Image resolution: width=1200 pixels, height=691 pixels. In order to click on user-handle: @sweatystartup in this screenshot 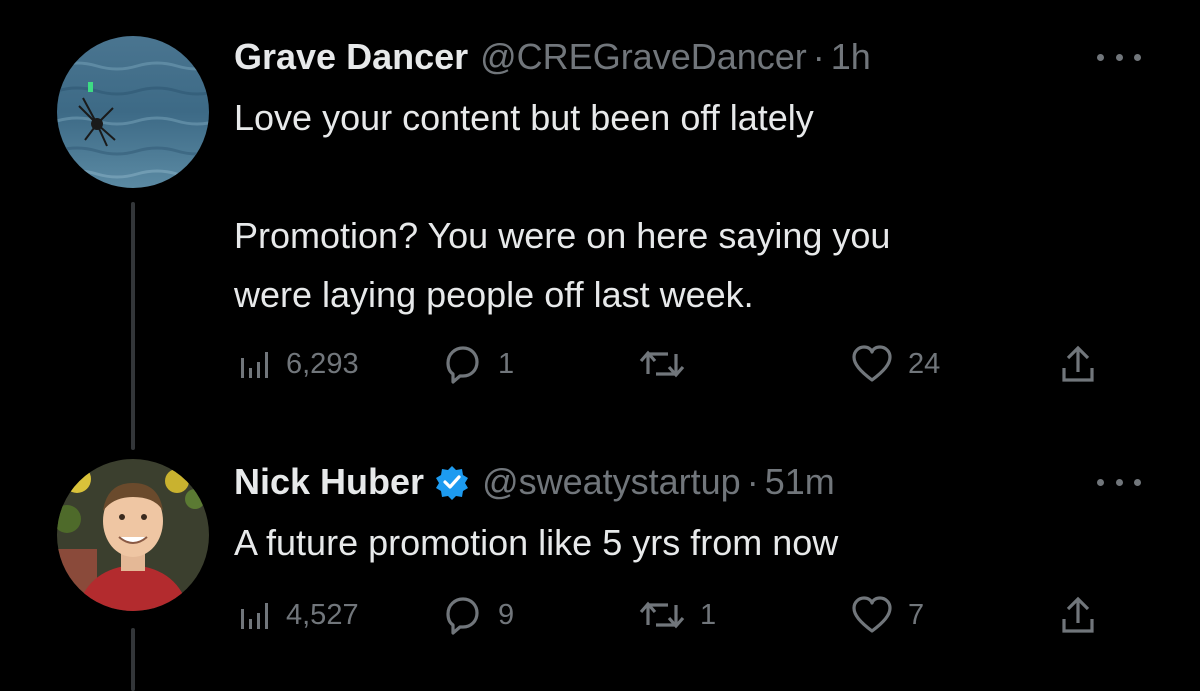, I will do `click(611, 482)`.